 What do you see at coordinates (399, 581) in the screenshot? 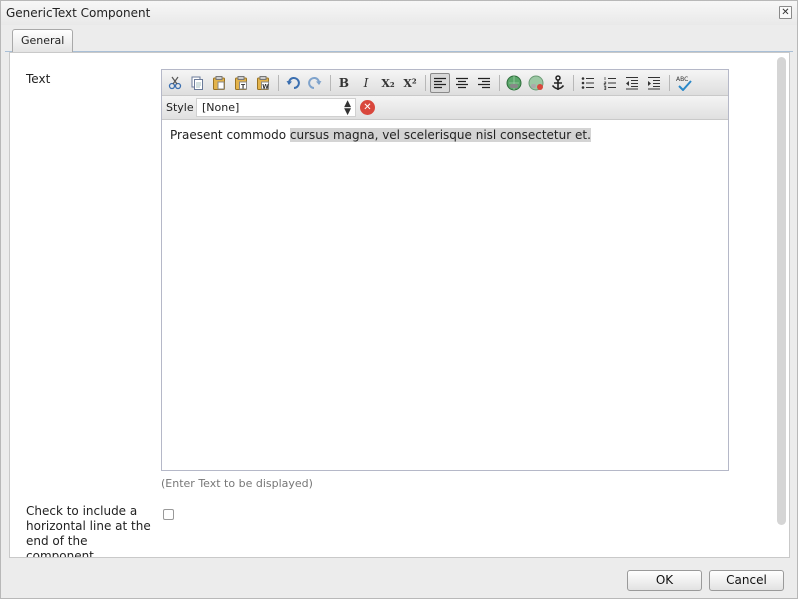
I see `dialog-footer: OK Cancel` at bounding box center [399, 581].